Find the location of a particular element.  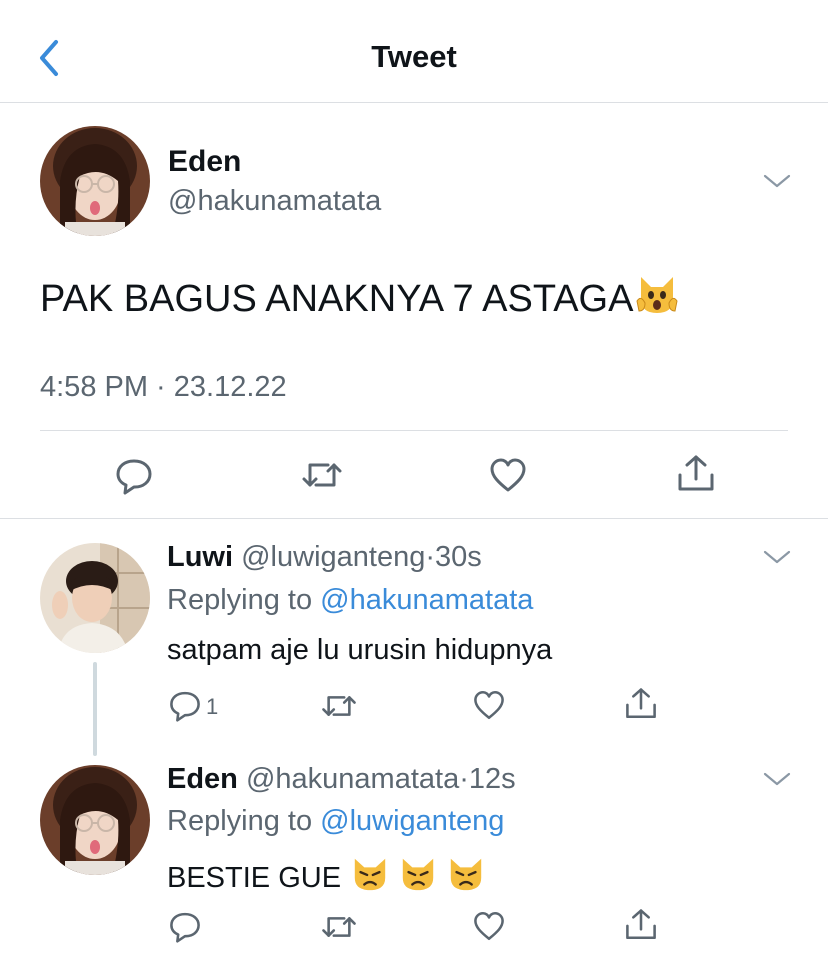

reply-text: BESTIE GUE is located at coordinates (326, 875).